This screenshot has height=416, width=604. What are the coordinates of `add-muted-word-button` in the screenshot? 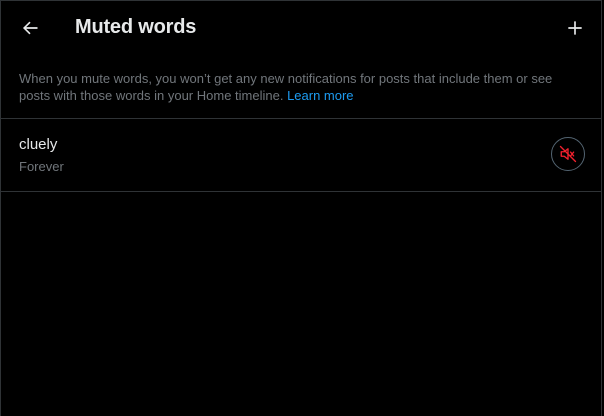 It's located at (575, 28).